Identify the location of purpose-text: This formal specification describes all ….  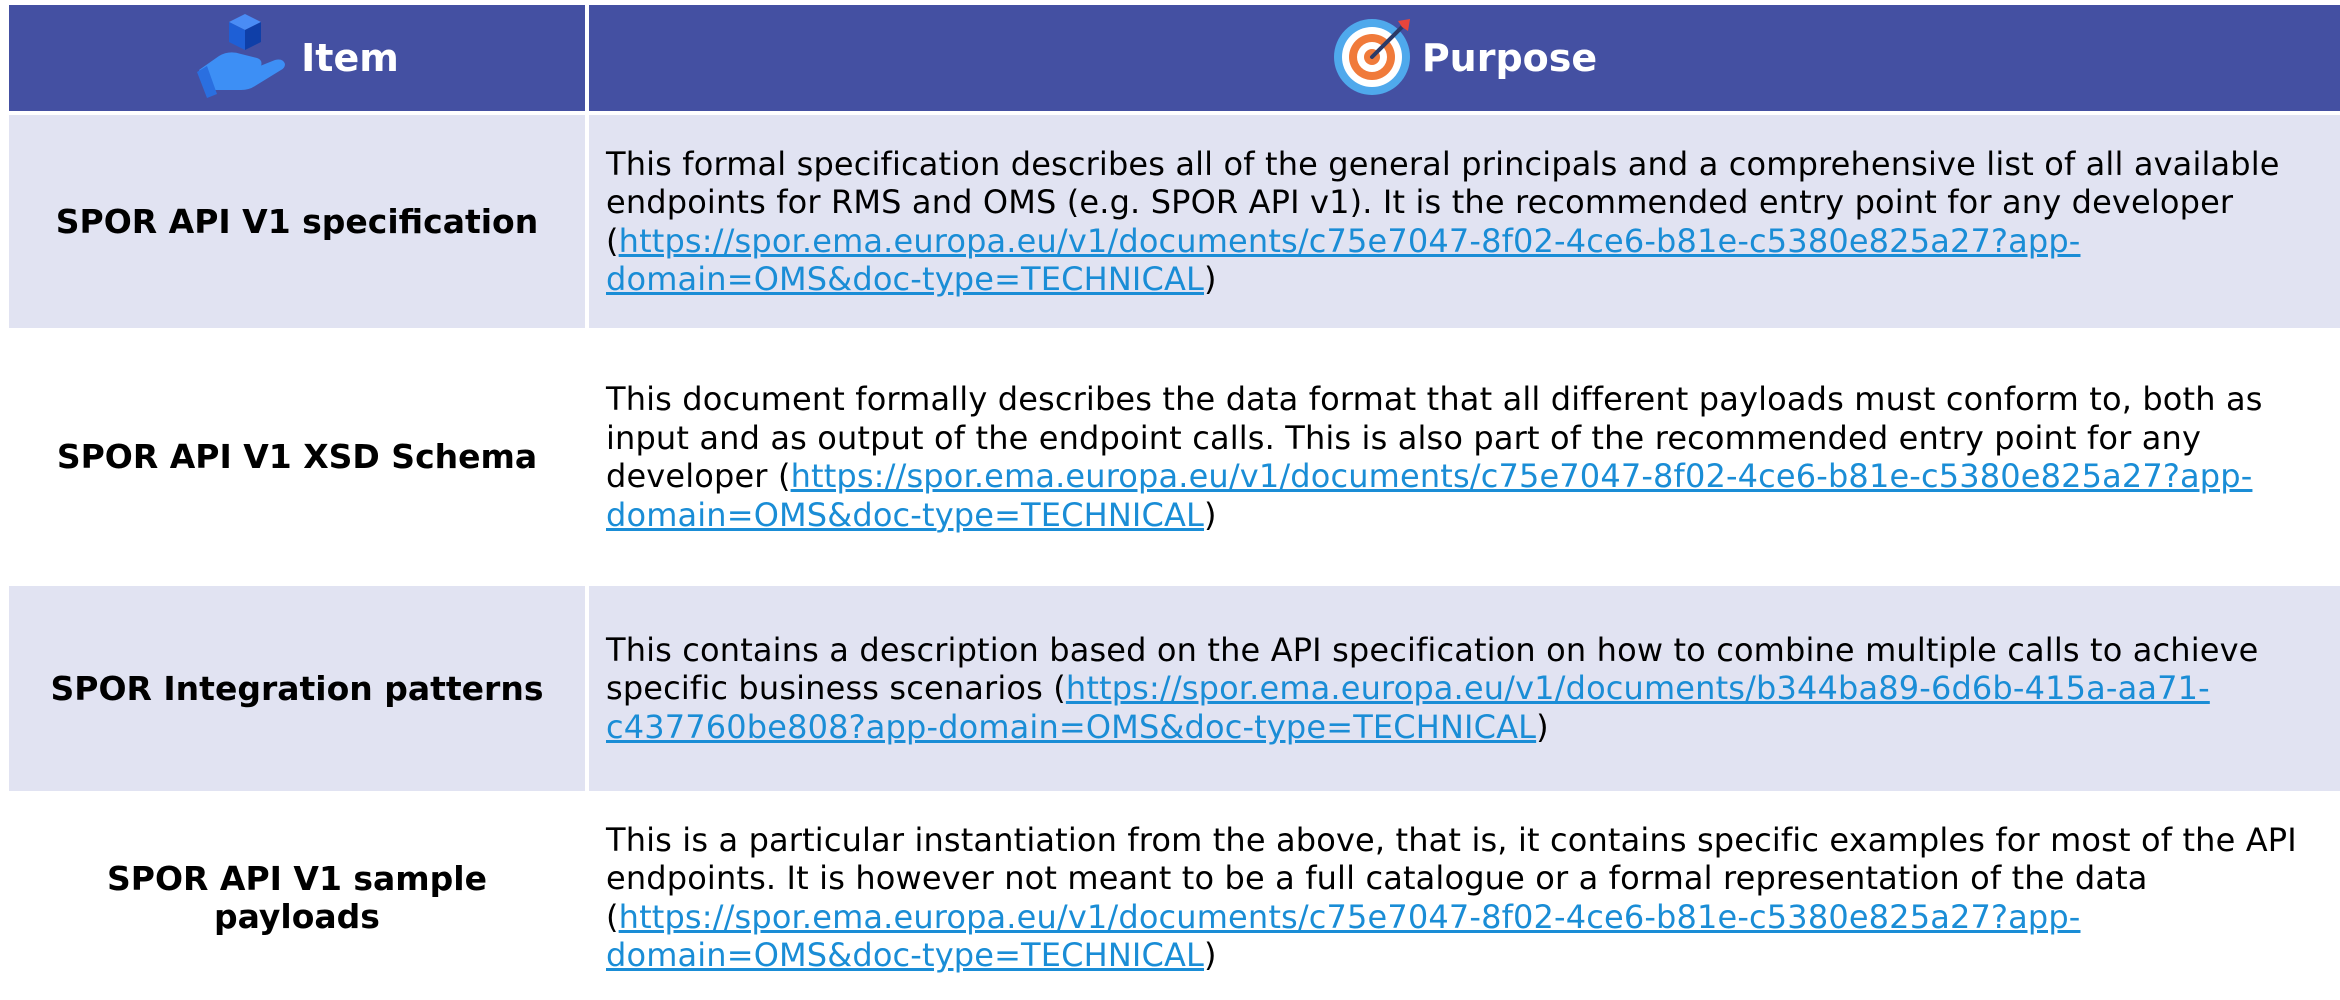
(1468, 222).